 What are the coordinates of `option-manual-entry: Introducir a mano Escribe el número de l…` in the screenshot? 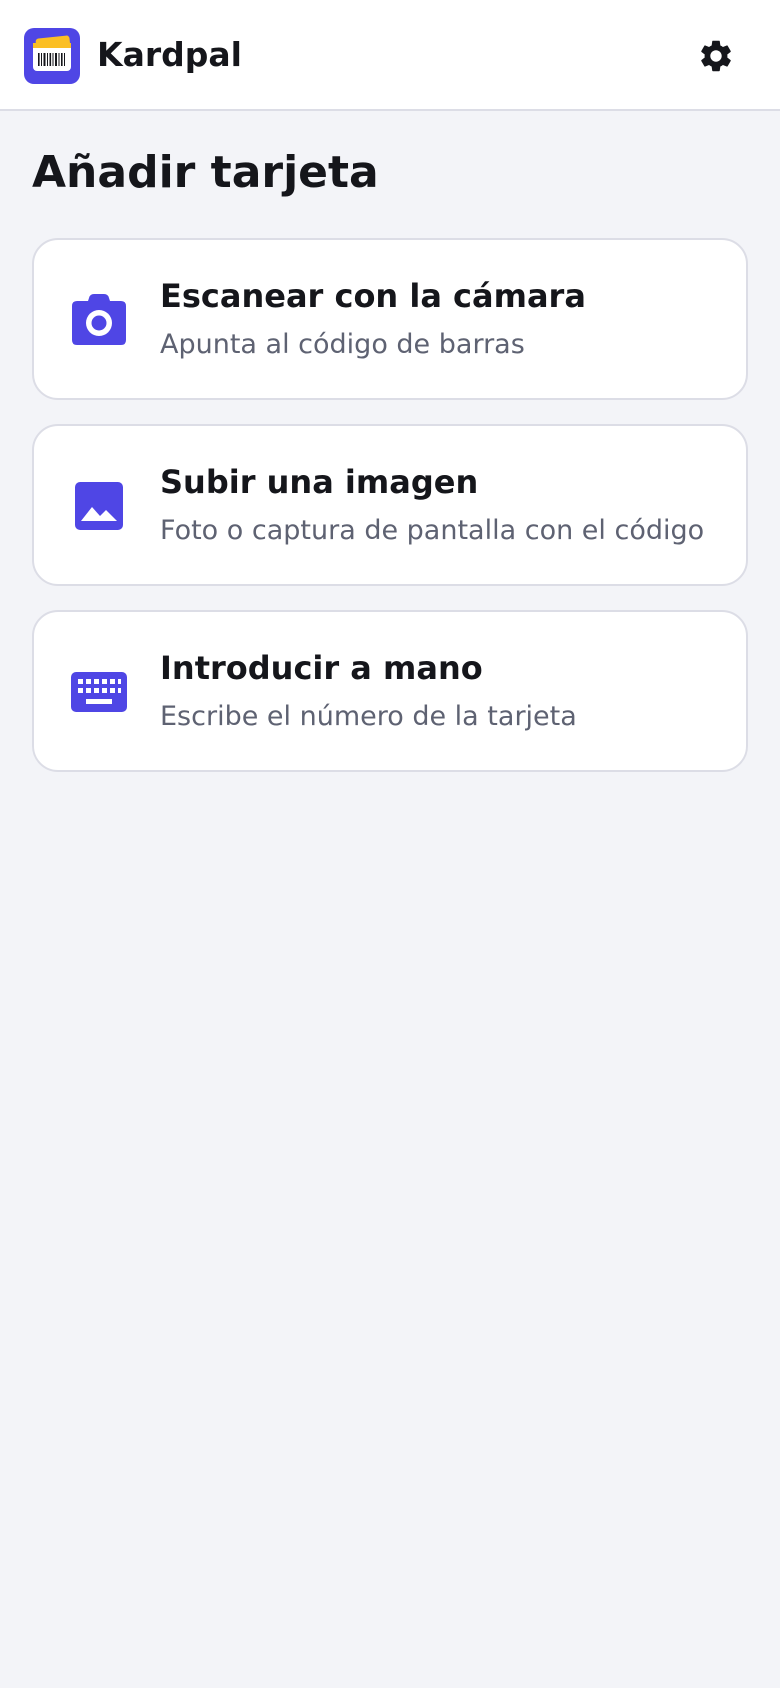 It's located at (390, 691).